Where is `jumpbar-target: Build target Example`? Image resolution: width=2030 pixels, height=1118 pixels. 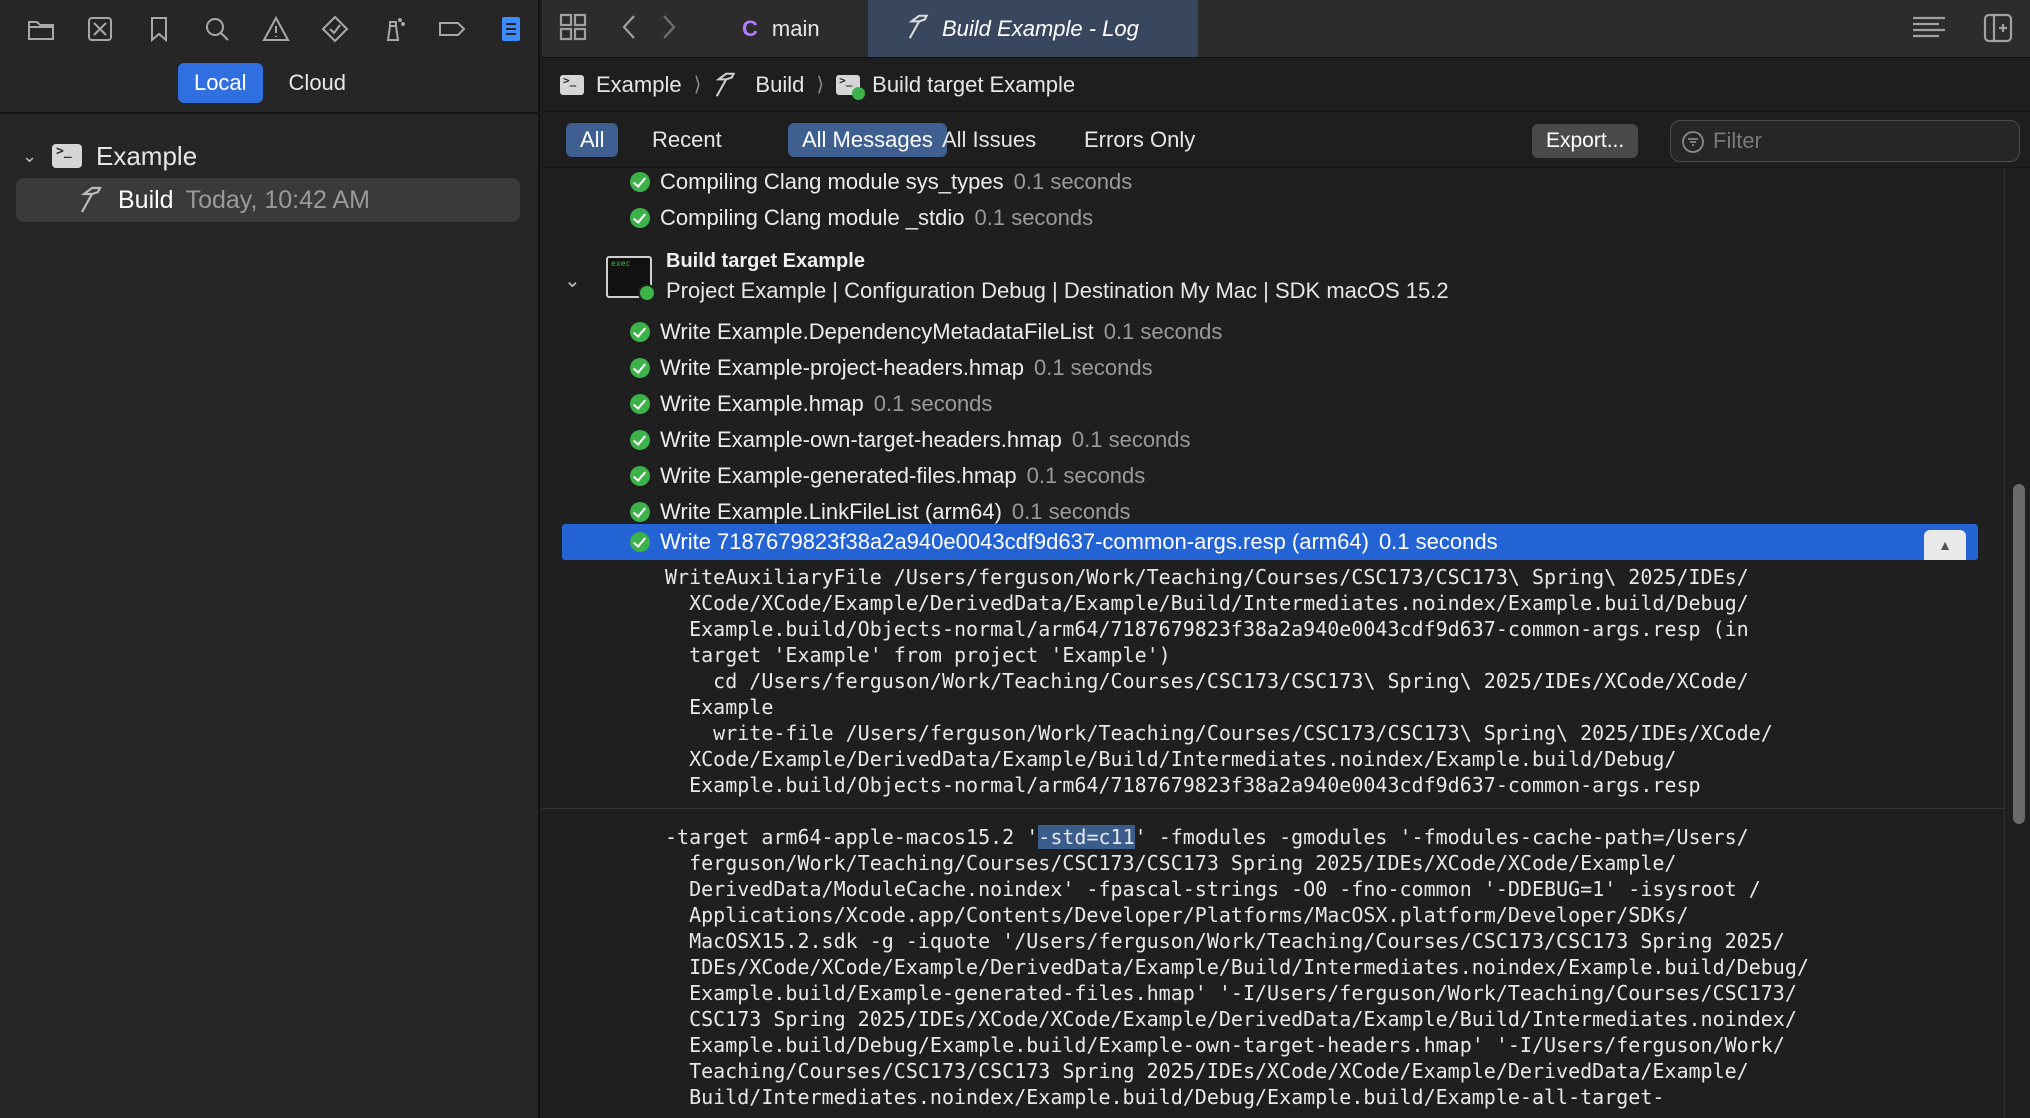
jumpbar-target: Build target Example is located at coordinates (956, 85).